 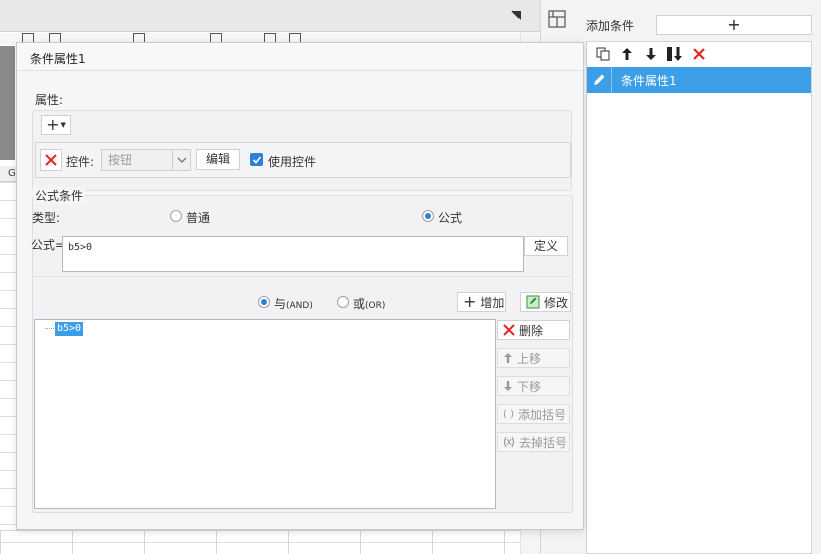 What do you see at coordinates (181, 160) in the screenshot?
I see `chevron-down-icon` at bounding box center [181, 160].